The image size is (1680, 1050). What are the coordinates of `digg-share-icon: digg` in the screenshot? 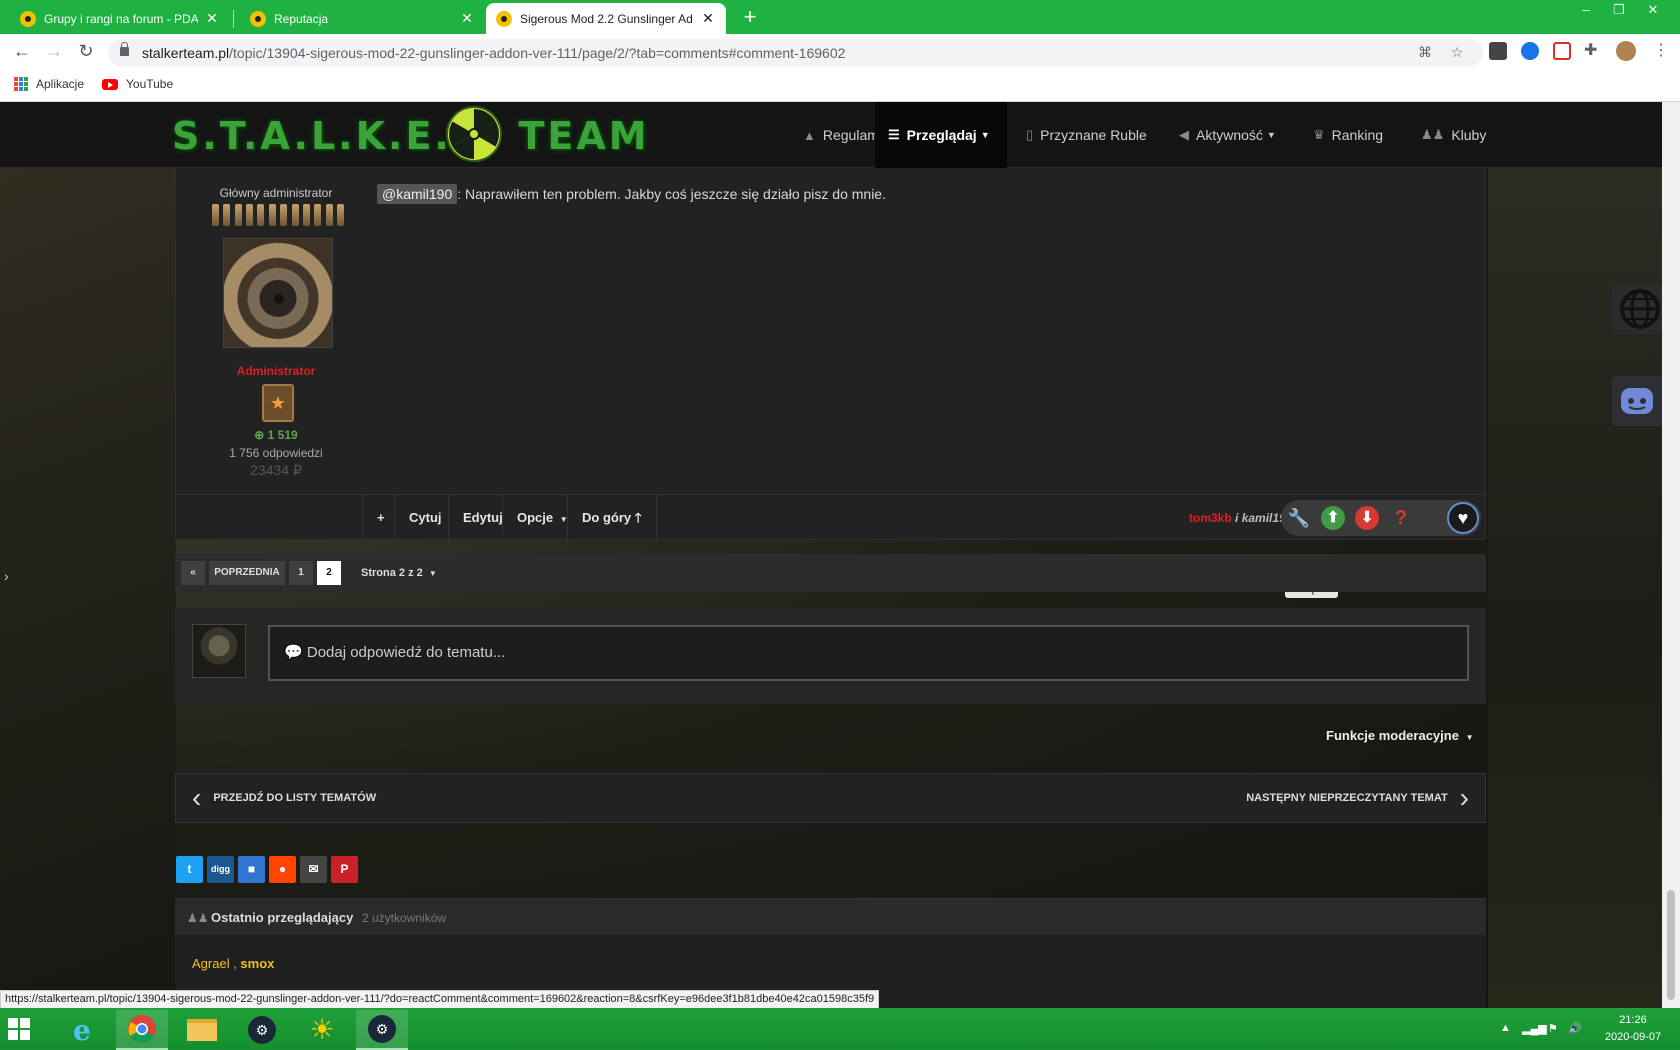 It's located at (220, 869).